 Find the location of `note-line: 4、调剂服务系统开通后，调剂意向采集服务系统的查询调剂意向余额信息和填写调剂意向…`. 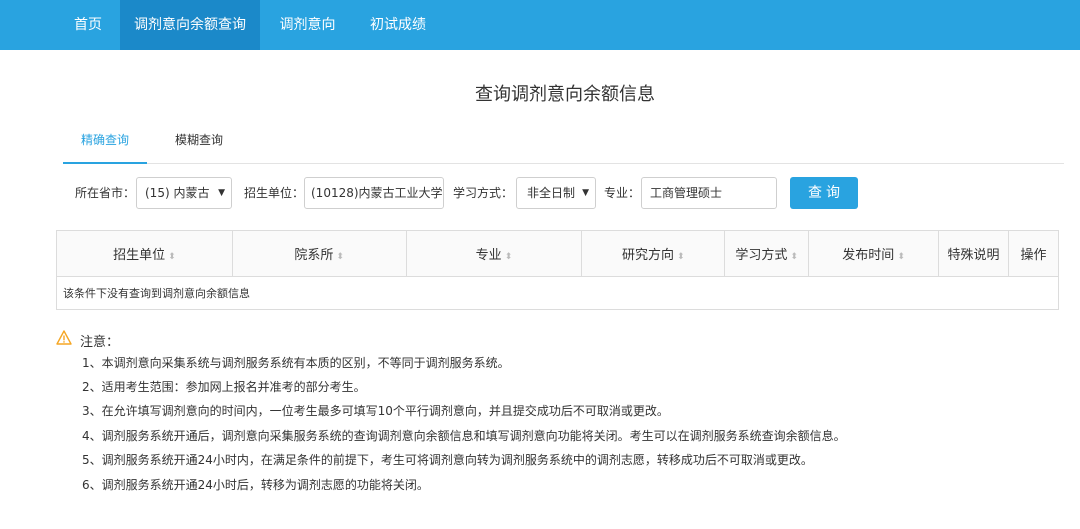

note-line: 4、调剂服务系统开通后，调剂意向采集服务系统的查询调剂意向余额信息和填写调剂意向… is located at coordinates (464, 436).